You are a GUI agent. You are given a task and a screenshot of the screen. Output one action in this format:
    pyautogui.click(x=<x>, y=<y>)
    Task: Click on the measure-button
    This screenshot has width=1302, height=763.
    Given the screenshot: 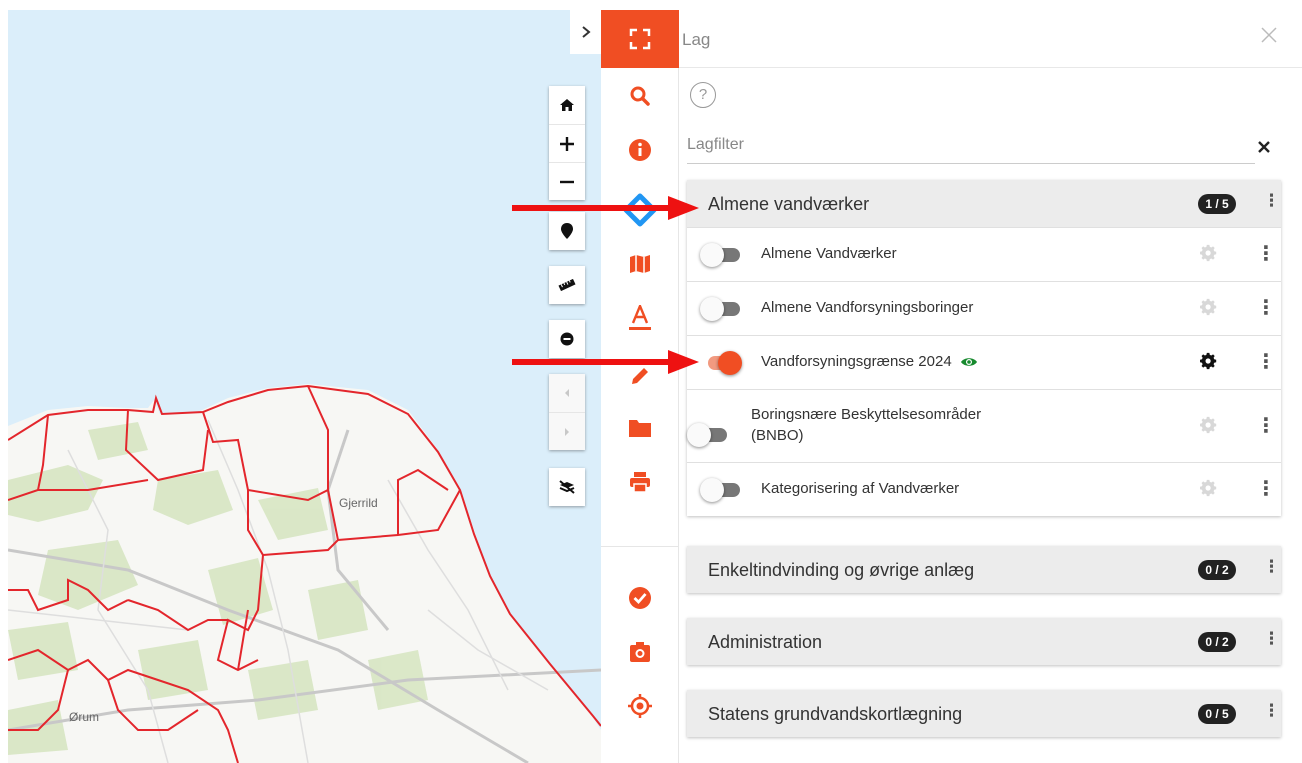 What is the action you would take?
    pyautogui.click(x=567, y=285)
    